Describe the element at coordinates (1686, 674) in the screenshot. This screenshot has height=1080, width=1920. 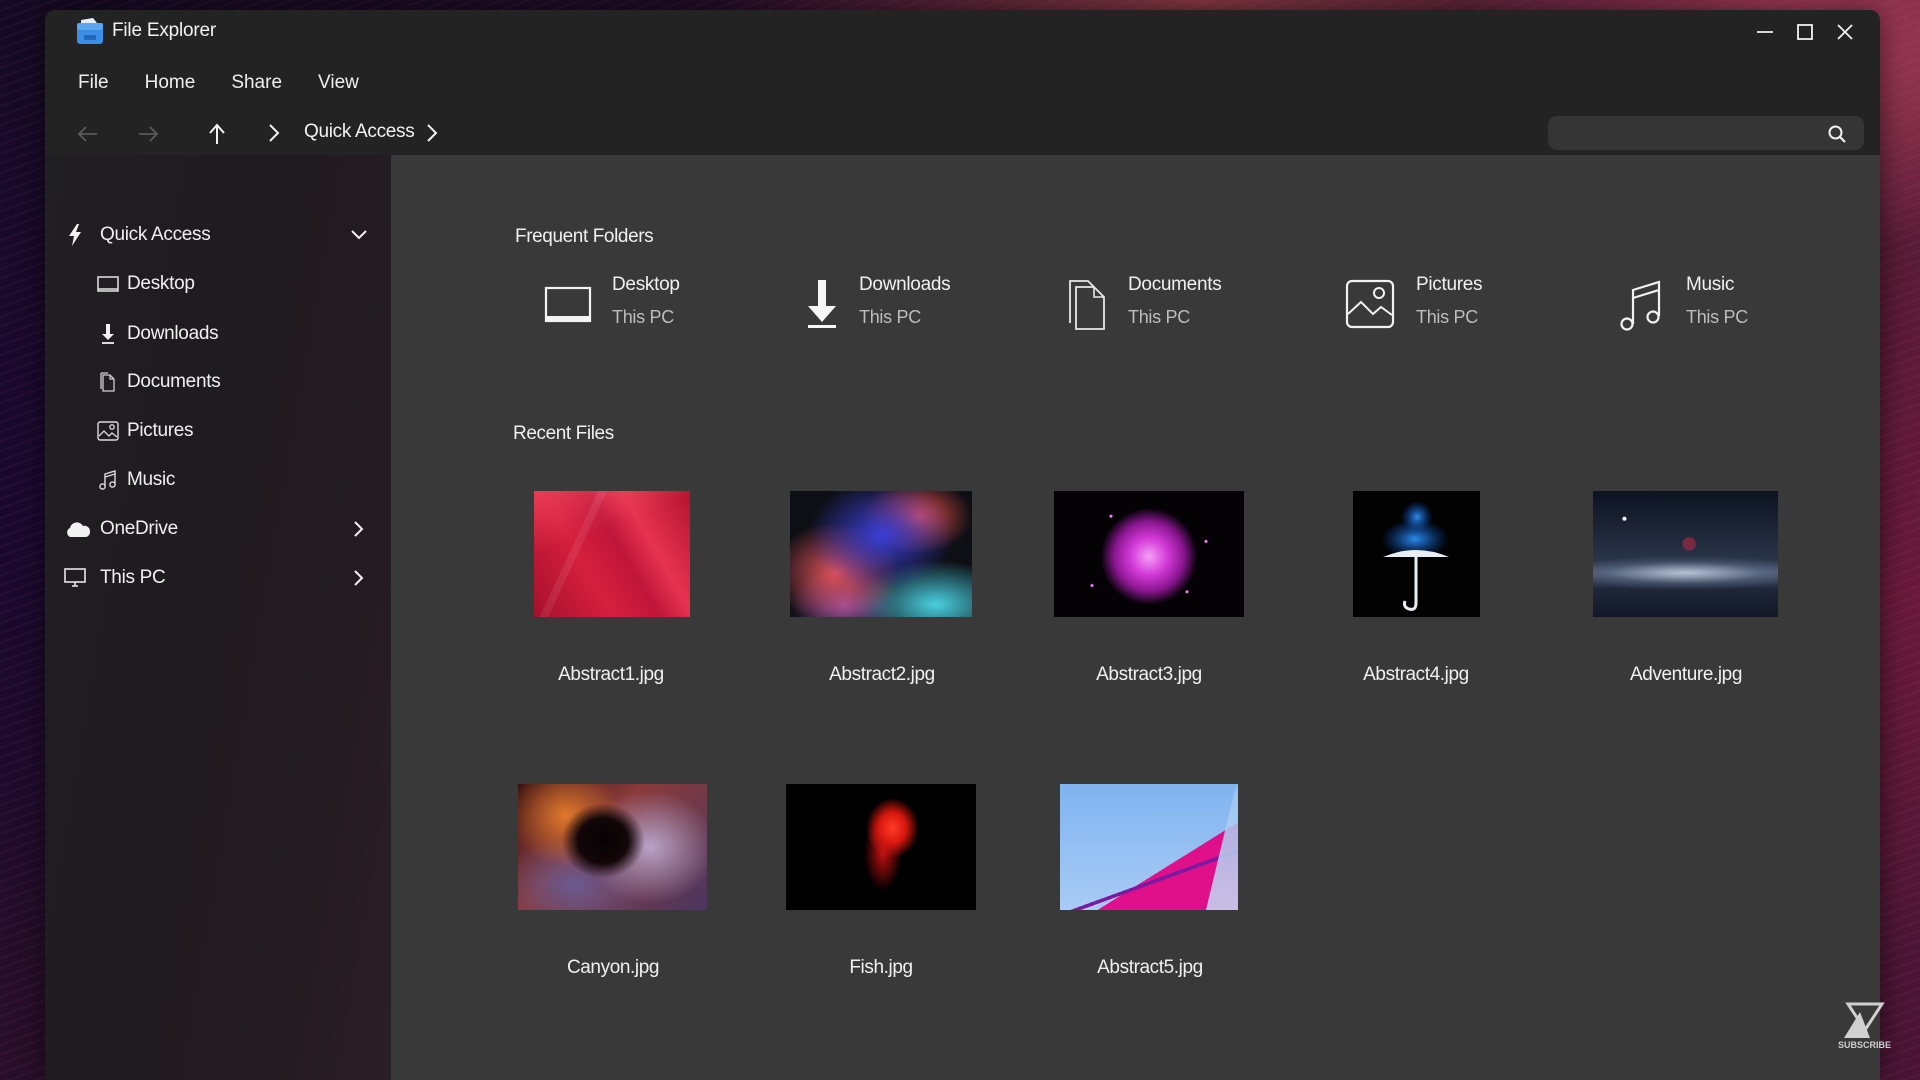
I see `file-name: Adventure.jpg` at that location.